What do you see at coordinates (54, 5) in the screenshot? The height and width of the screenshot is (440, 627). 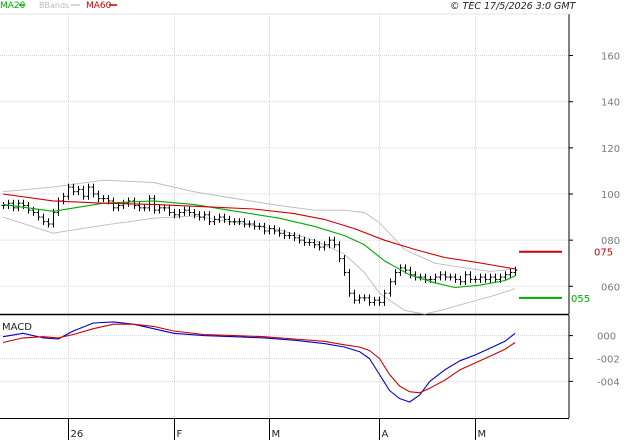 I see `legend-bbands-label: BBands` at bounding box center [54, 5].